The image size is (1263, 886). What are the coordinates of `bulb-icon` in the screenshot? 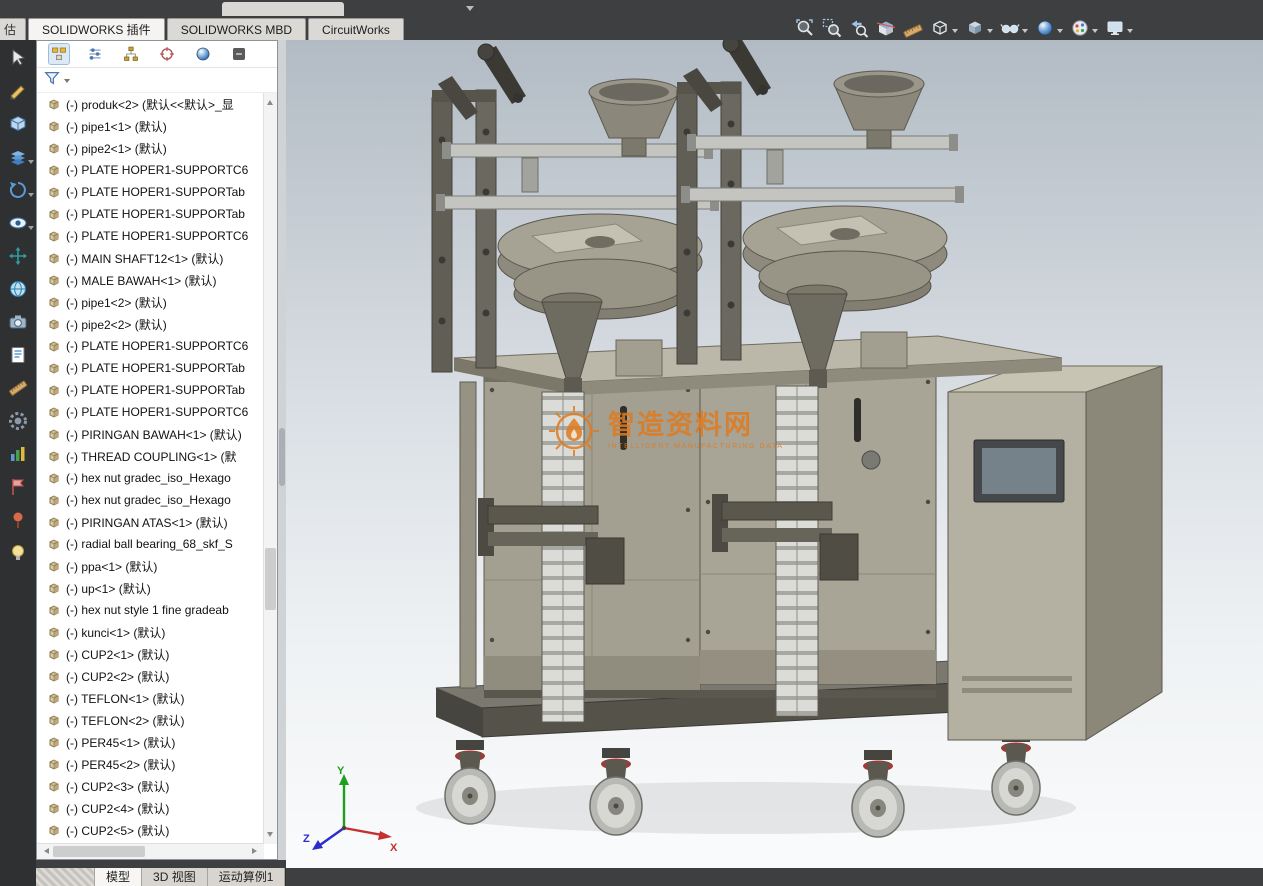 It's located at (18, 553).